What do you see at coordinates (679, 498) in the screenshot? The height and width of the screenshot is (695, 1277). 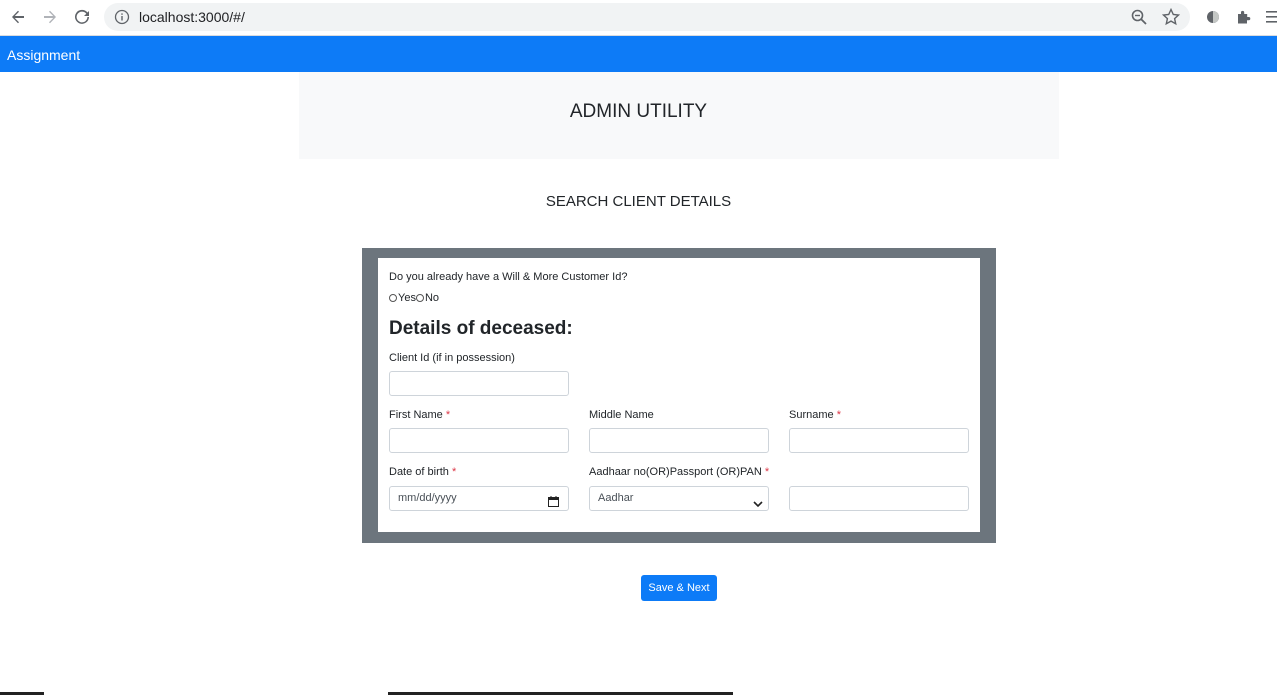 I see `id-type-select: Aadhar` at bounding box center [679, 498].